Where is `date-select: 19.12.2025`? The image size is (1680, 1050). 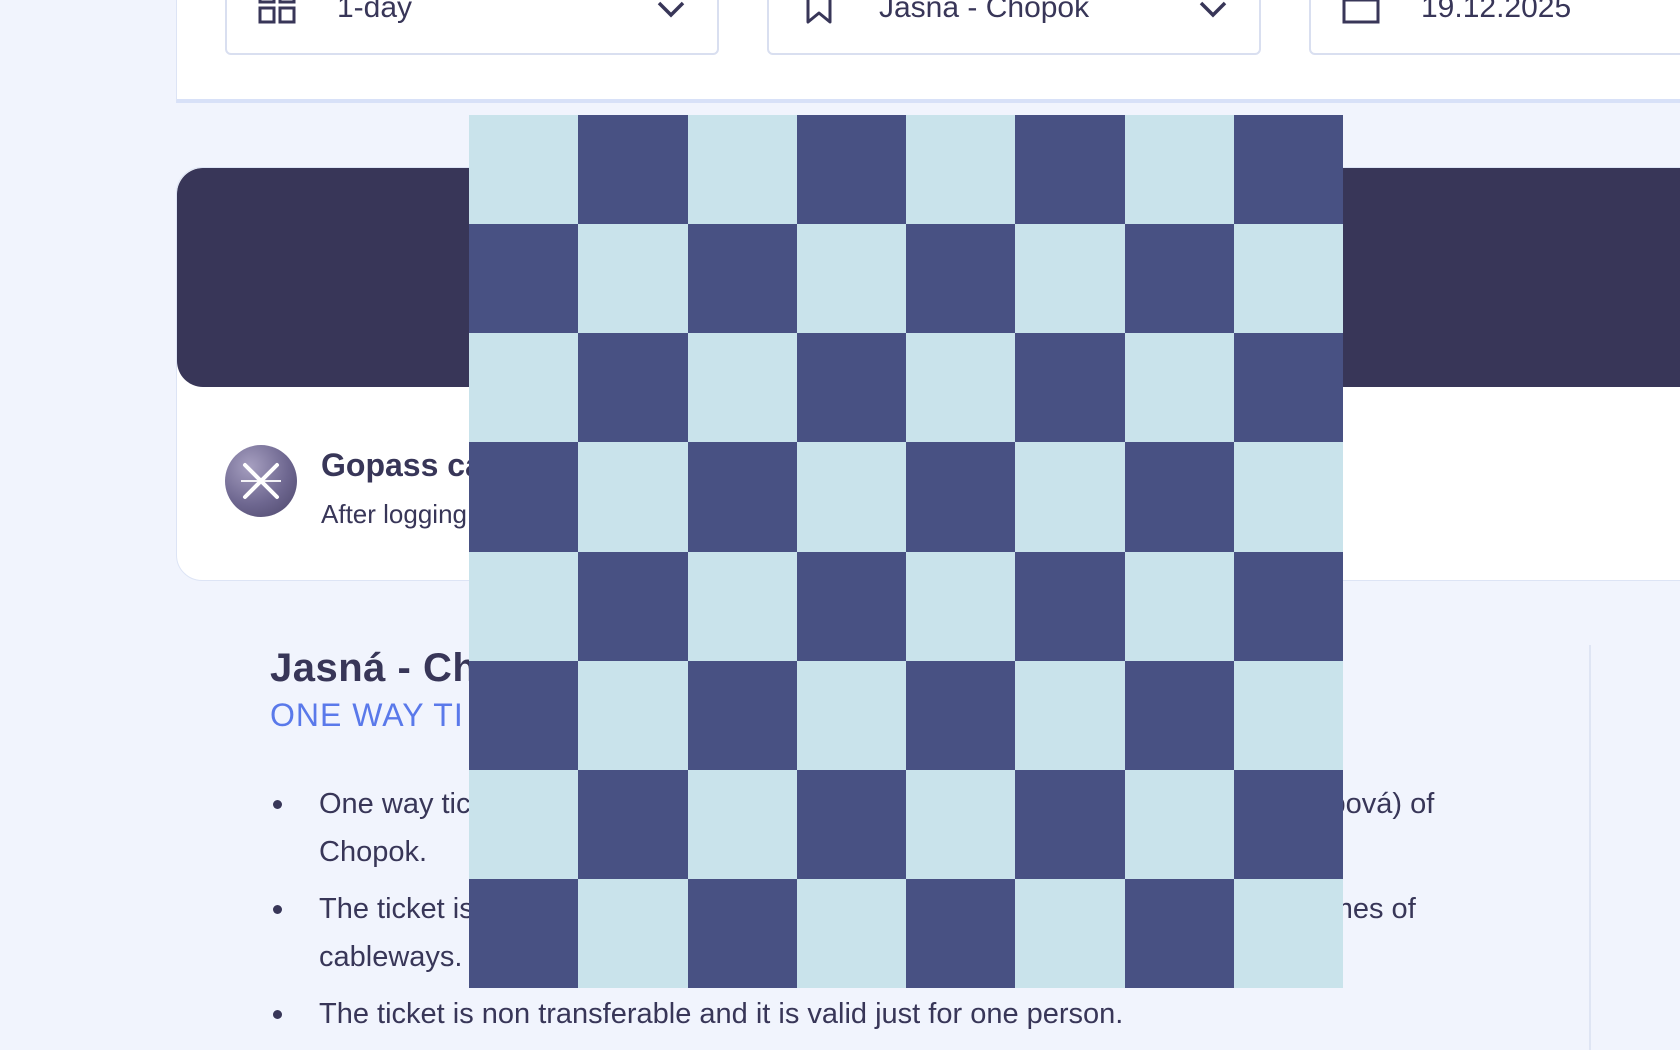 date-select: 19.12.2025 is located at coordinates (1494, 27).